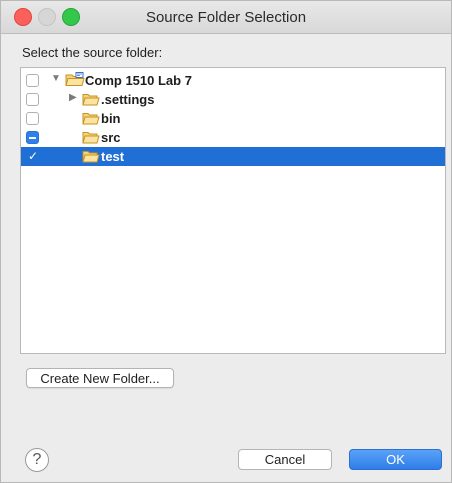 Image resolution: width=452 pixels, height=483 pixels. What do you see at coordinates (111, 118) in the screenshot?
I see `tree-item-label: bin` at bounding box center [111, 118].